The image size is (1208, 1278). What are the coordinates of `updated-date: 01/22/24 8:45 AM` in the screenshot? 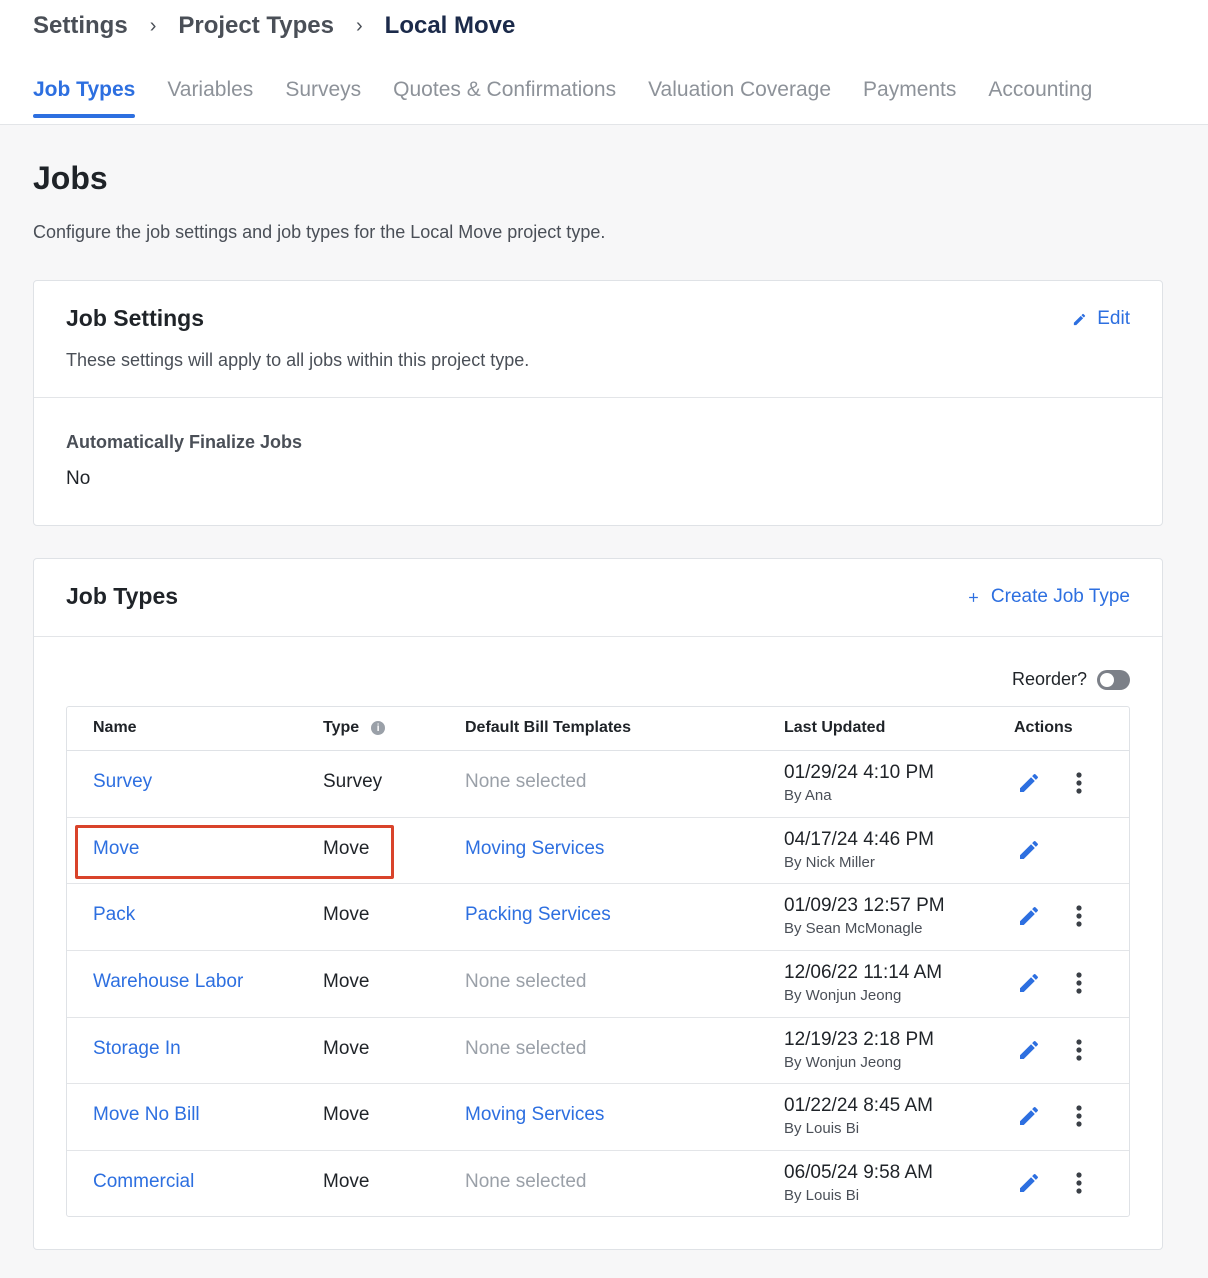 It's located at (858, 1106).